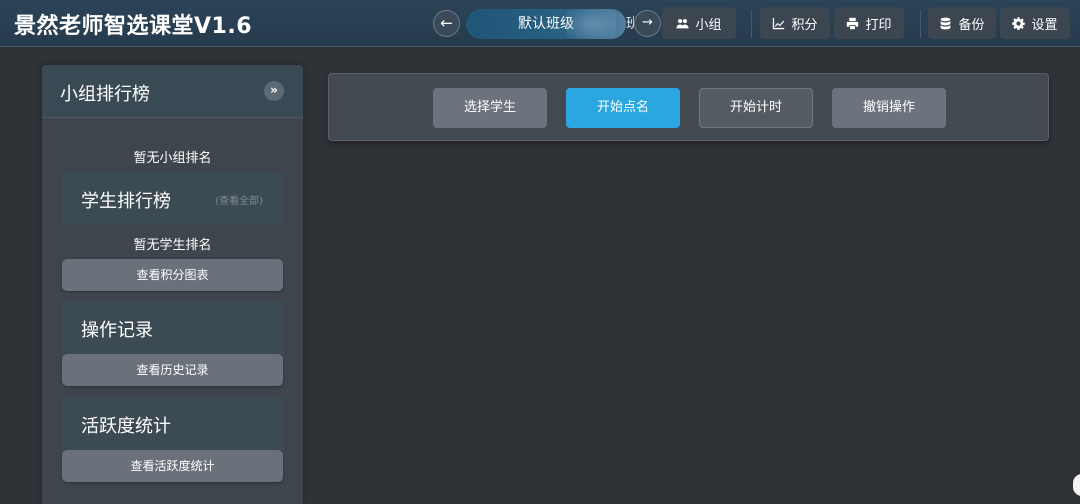  What do you see at coordinates (126, 426) in the screenshot?
I see `activity-stats-title: 活跃度统计` at bounding box center [126, 426].